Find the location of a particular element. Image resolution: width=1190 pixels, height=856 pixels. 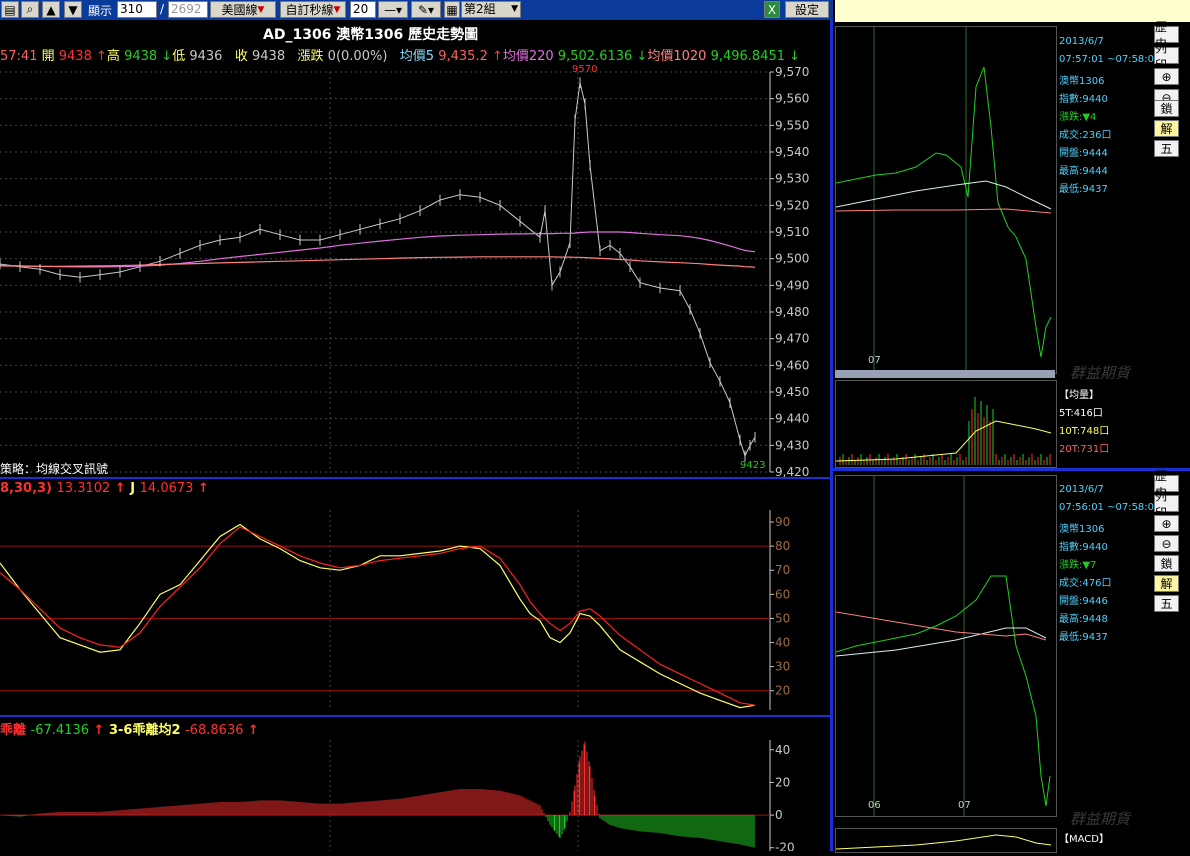

p2-low: 最低:9437 is located at coordinates (1083, 637).